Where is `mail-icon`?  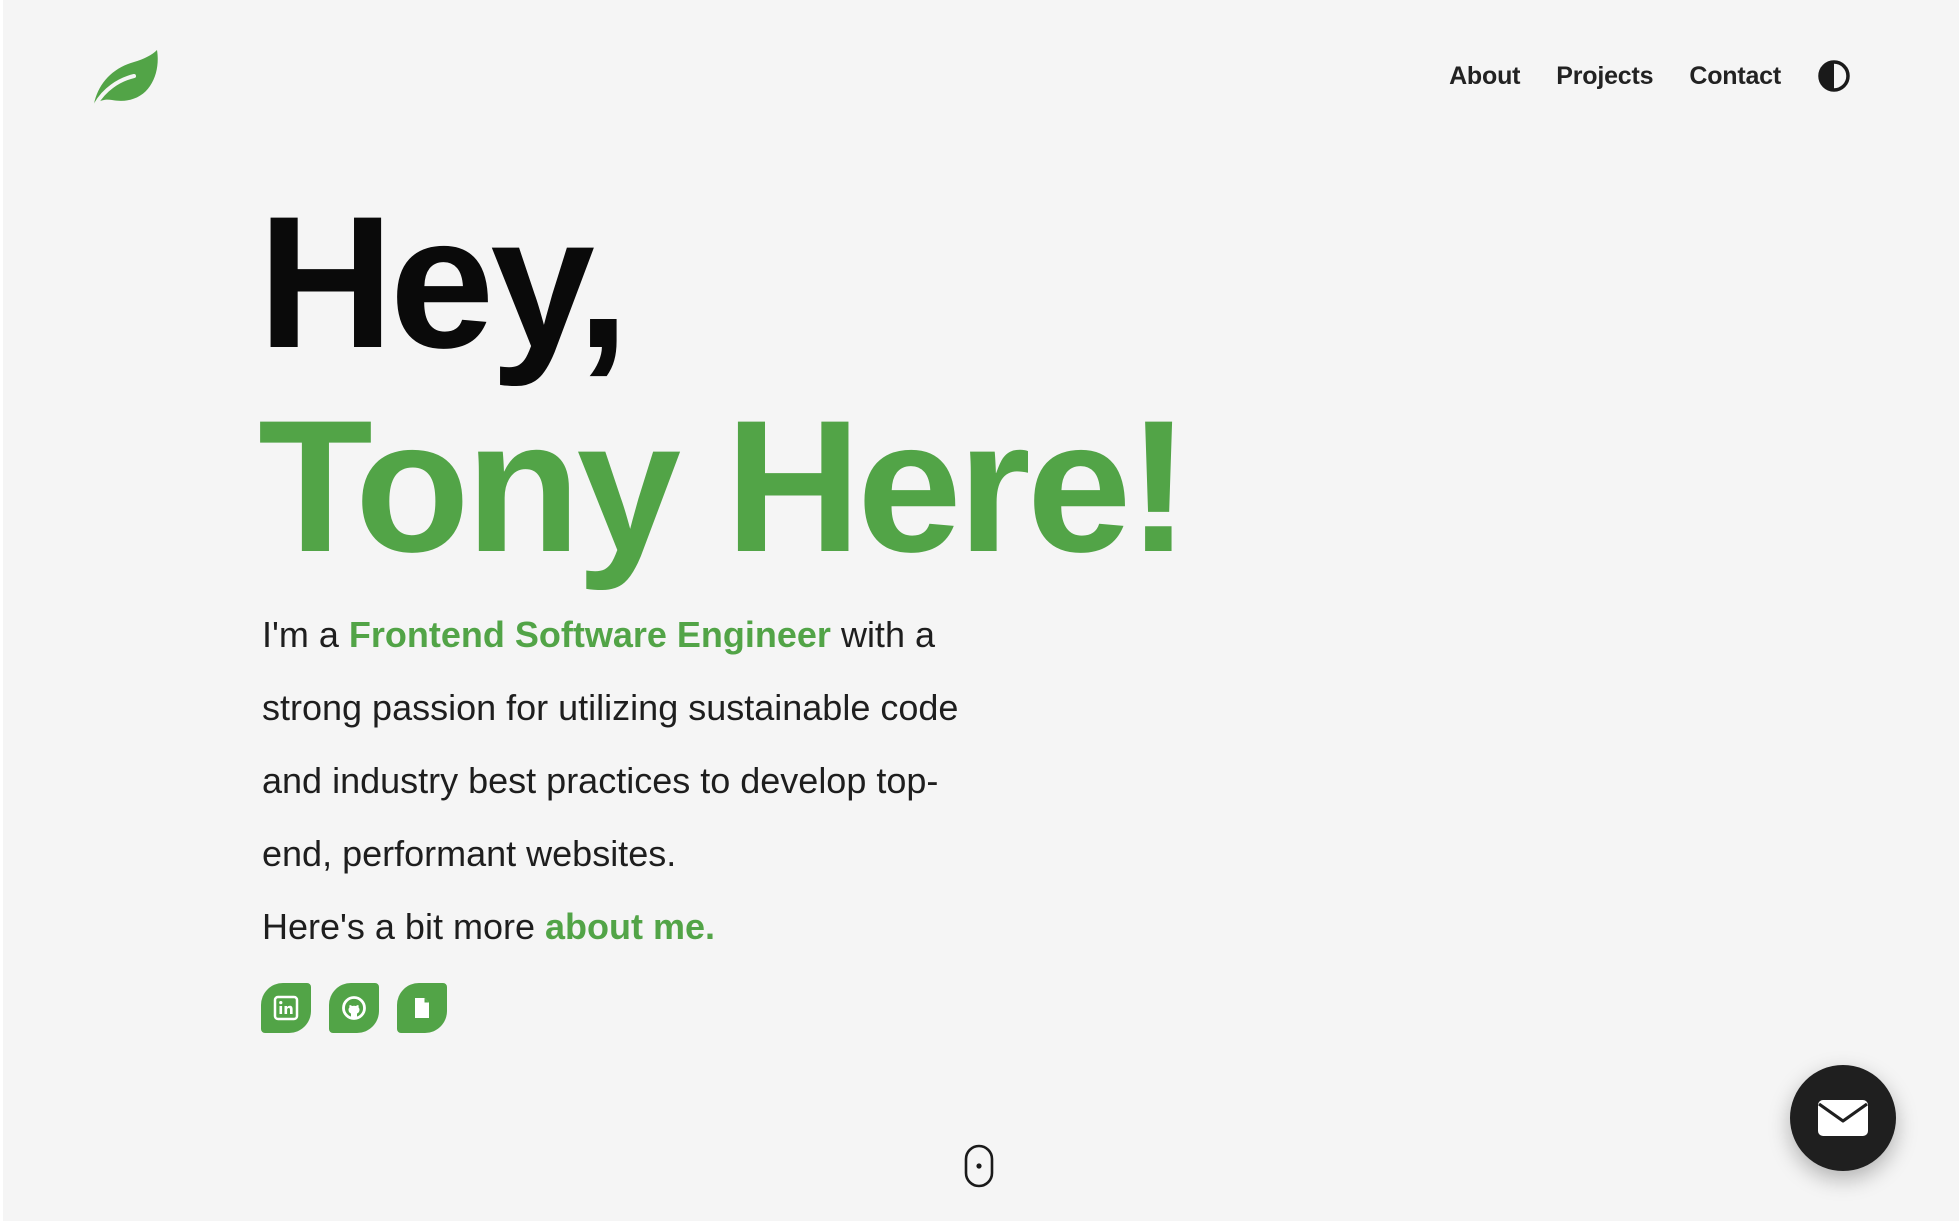 mail-icon is located at coordinates (1843, 1118).